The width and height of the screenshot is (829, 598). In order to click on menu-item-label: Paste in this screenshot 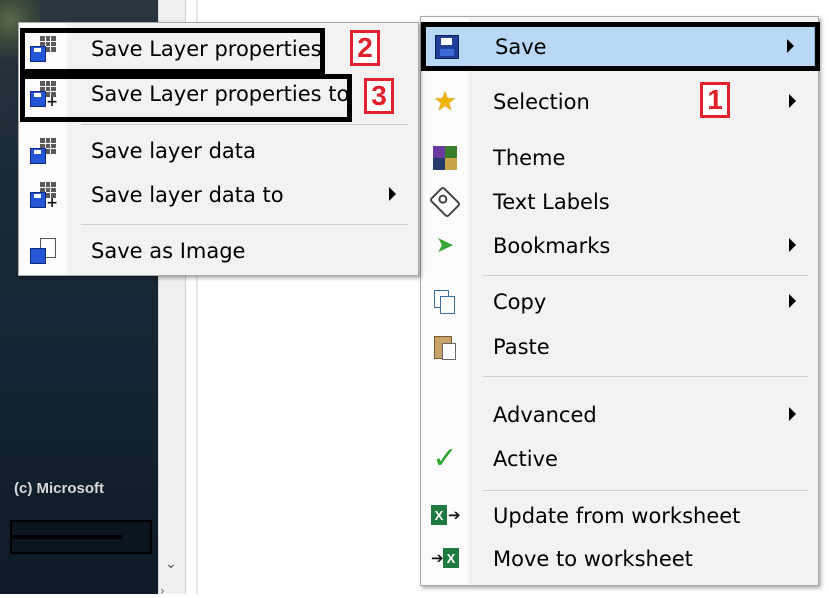, I will do `click(521, 347)`.